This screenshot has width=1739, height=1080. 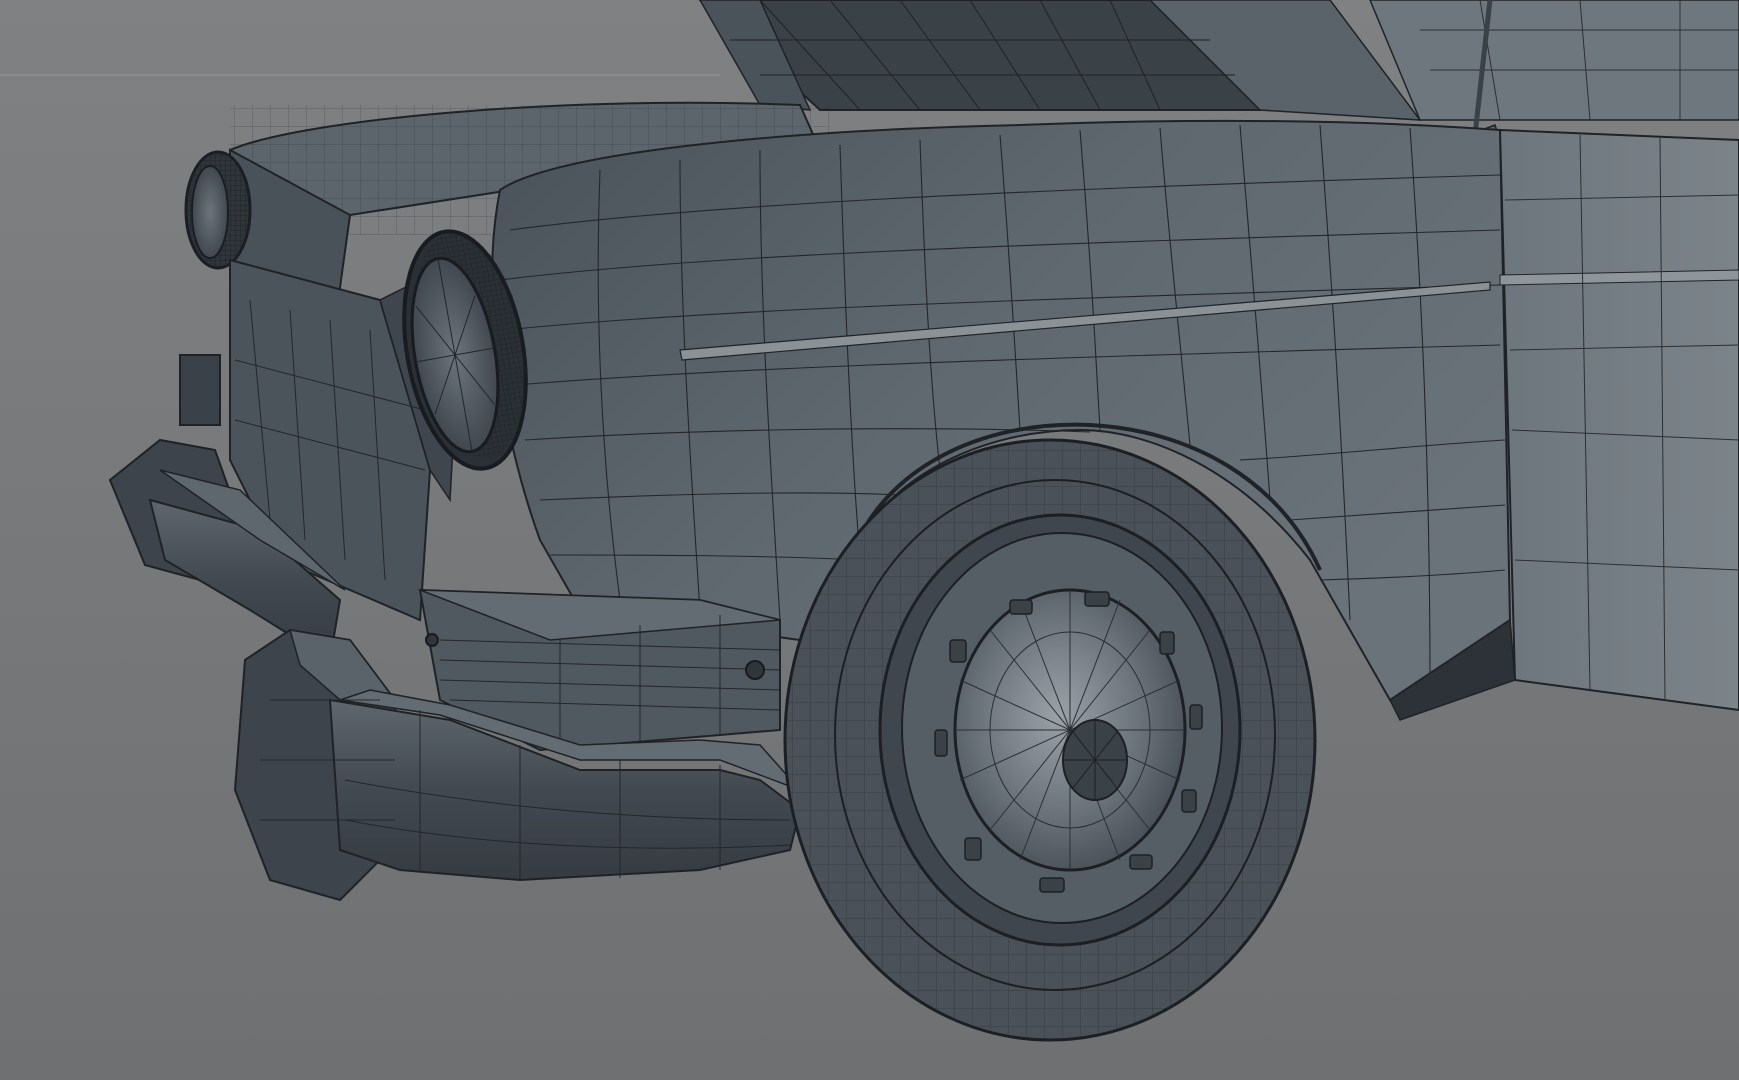 What do you see at coordinates (1218, 60) in the screenshot?
I see `hood-panel` at bounding box center [1218, 60].